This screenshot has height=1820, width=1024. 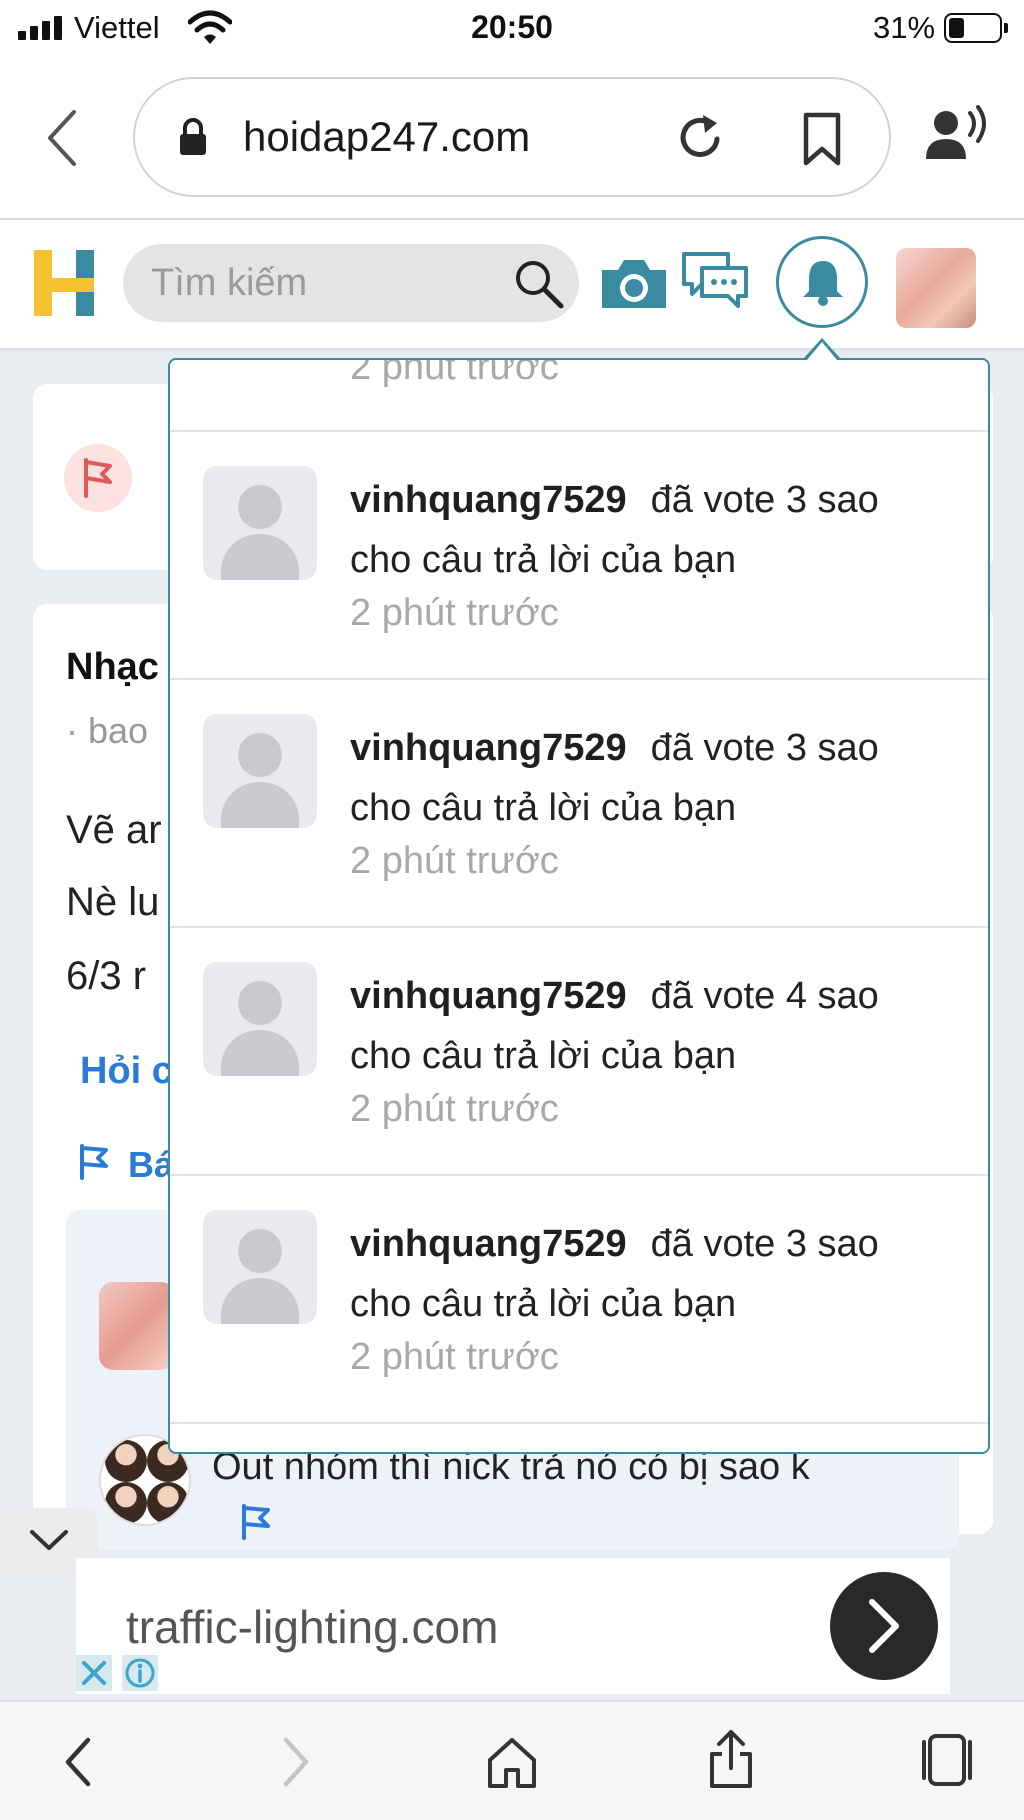 I want to click on share-icon, so click(x=731, y=1759).